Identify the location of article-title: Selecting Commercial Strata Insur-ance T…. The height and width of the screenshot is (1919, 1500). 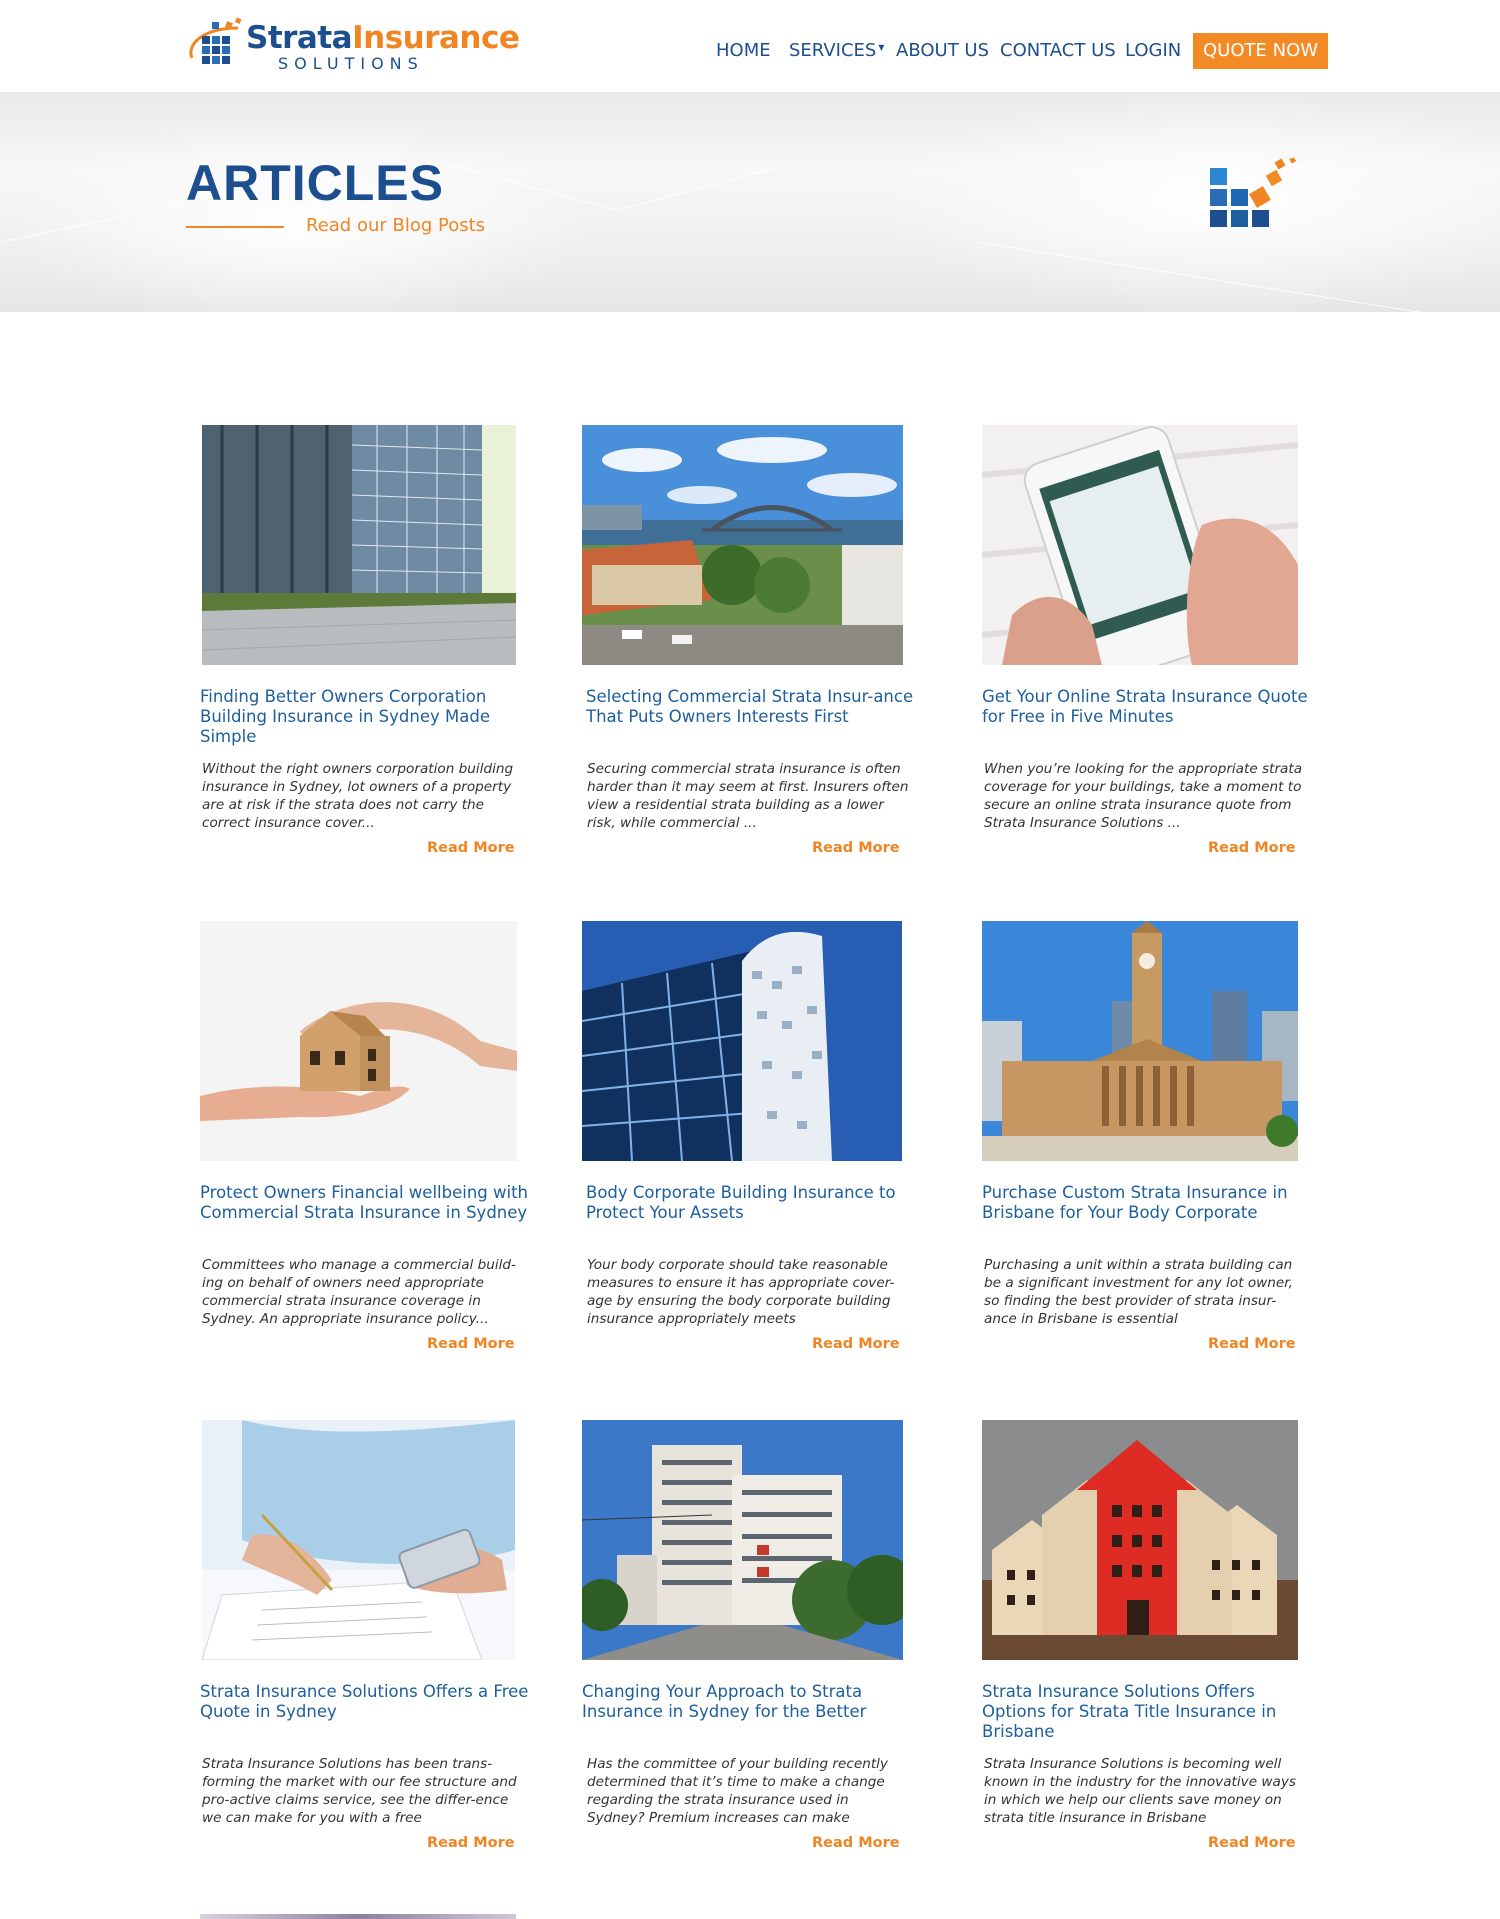
(751, 707).